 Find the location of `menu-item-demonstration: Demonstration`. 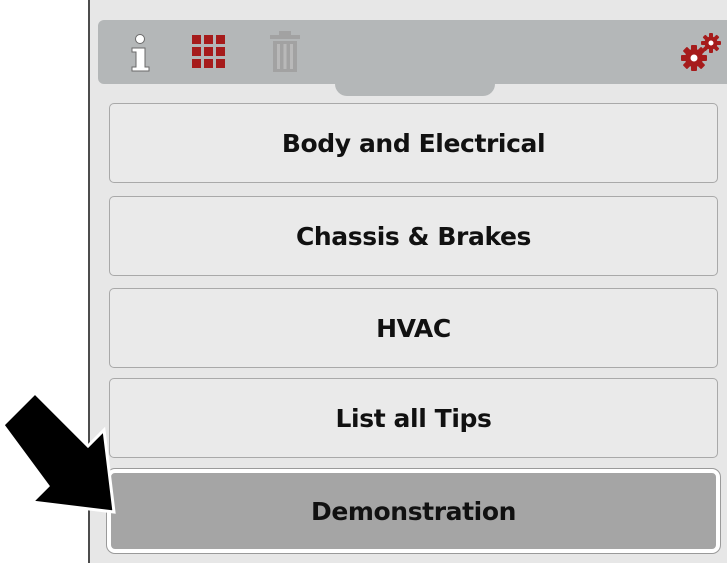

menu-item-demonstration: Demonstration is located at coordinates (413, 511).